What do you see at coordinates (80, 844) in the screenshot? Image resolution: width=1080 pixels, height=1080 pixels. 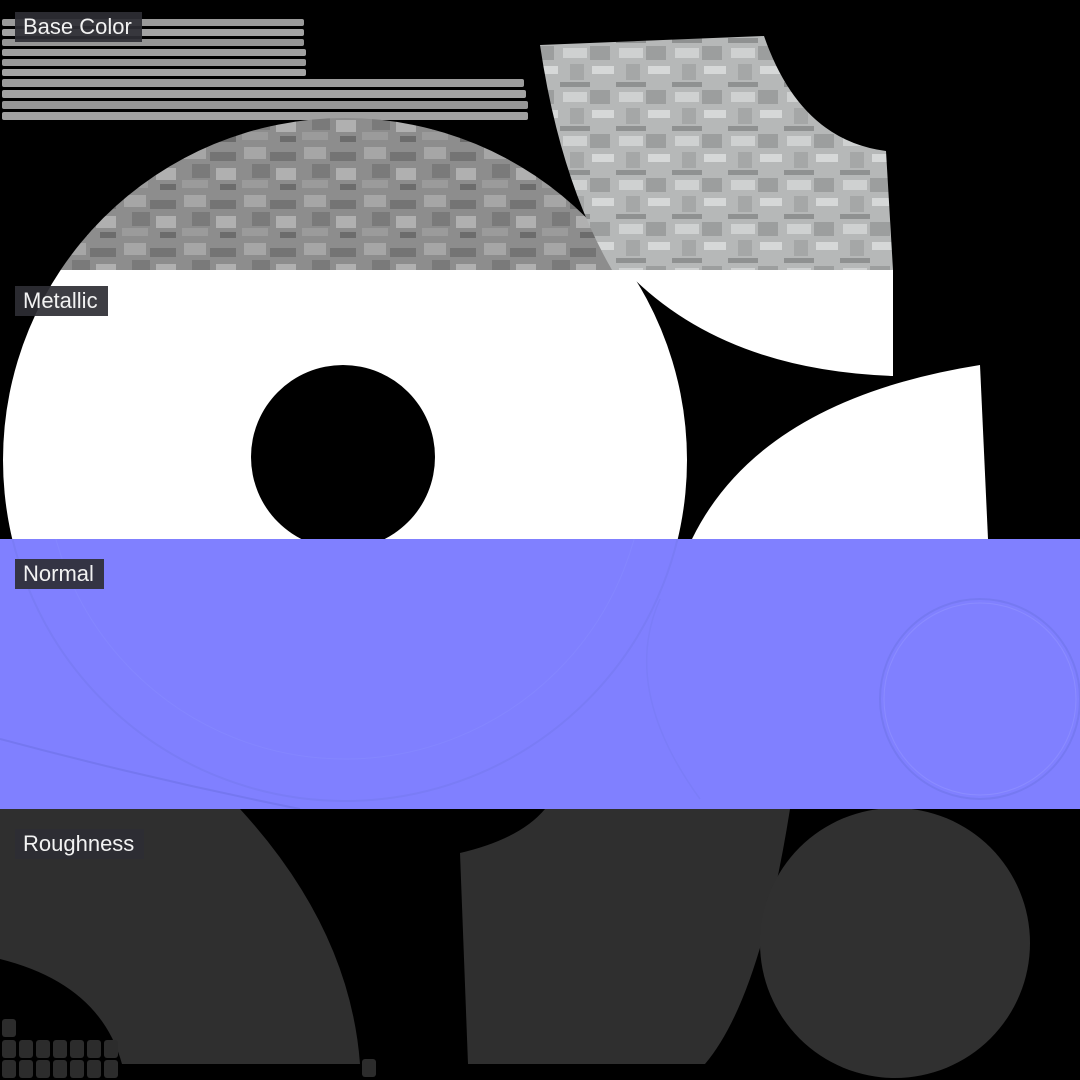 I see `roughness-label: Roughness` at bounding box center [80, 844].